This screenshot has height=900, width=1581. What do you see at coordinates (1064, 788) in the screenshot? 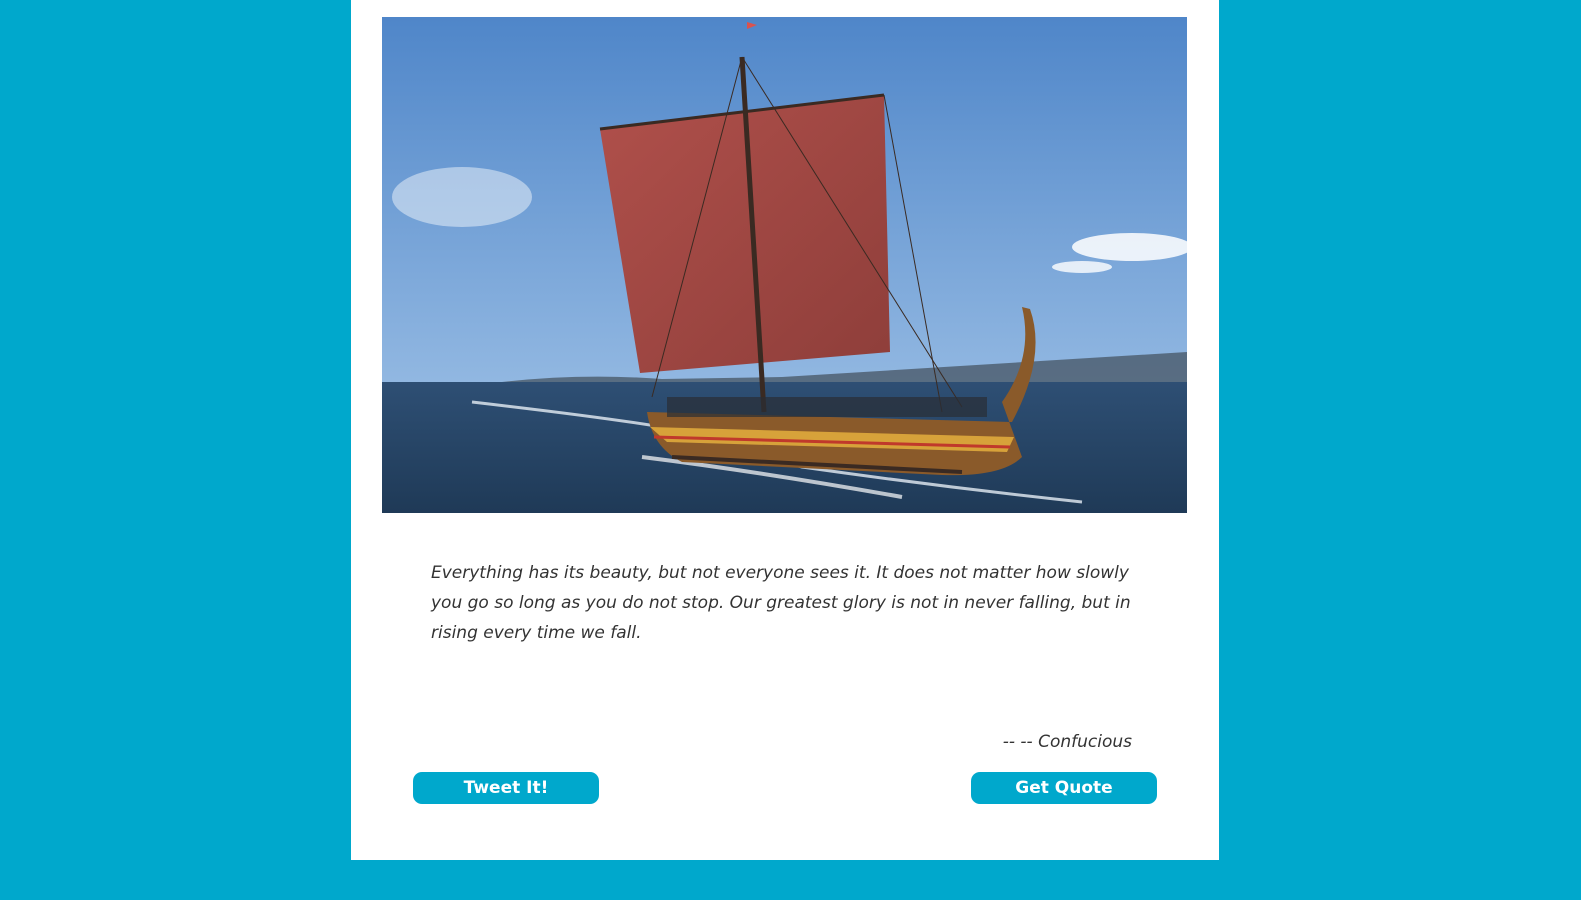
I see `get-quote-button: Get Quote` at bounding box center [1064, 788].